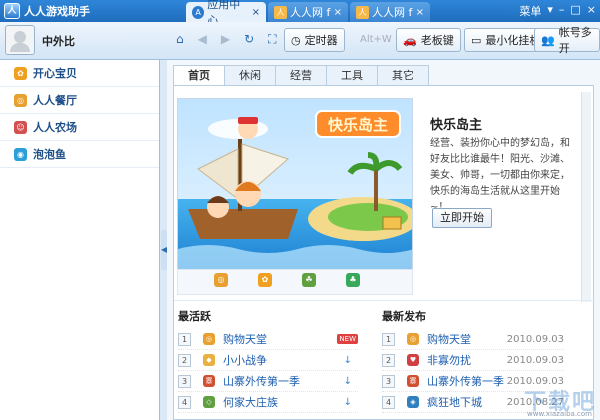 This screenshot has width=600, height=420. I want to click on most-active-title: 最活跃, so click(194, 316).